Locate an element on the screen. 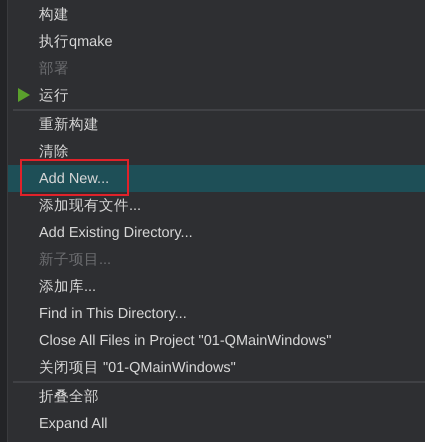 This screenshot has width=425, height=442. play-icon is located at coordinates (24, 95).